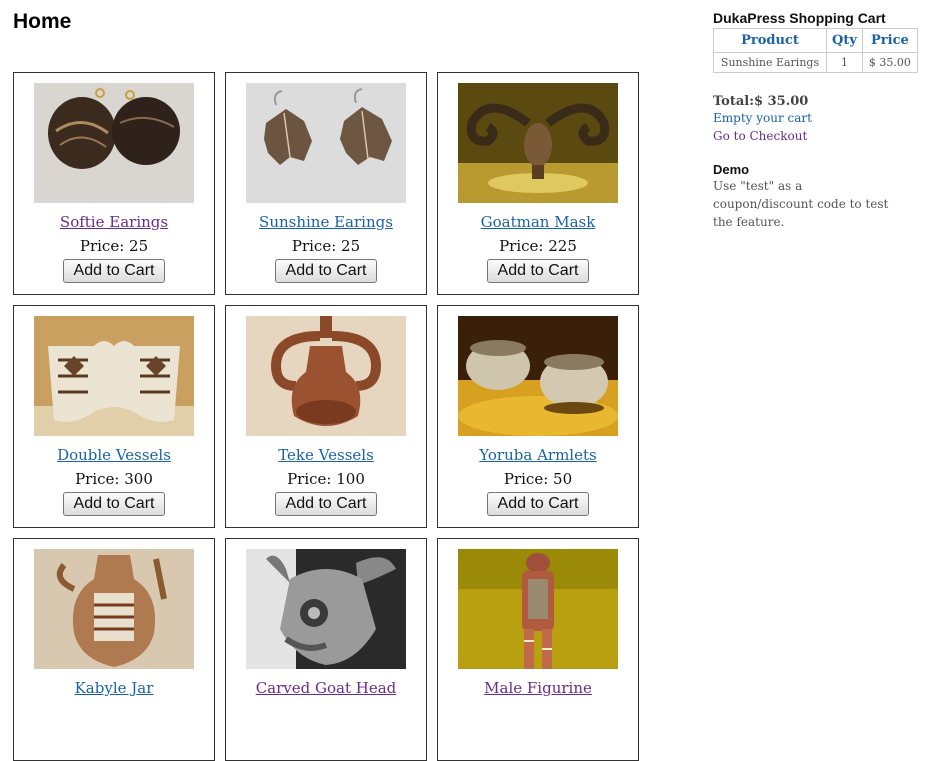 The image size is (925, 761). I want to click on product-image-male-figurine, so click(538, 609).